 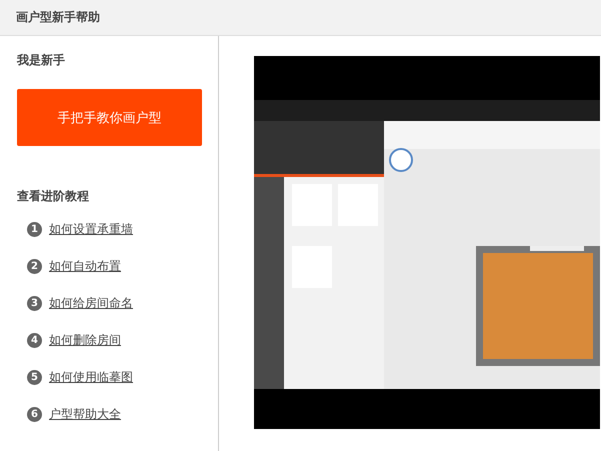 What do you see at coordinates (58, 17) in the screenshot?
I see `window-title: 画户型新手帮助` at bounding box center [58, 17].